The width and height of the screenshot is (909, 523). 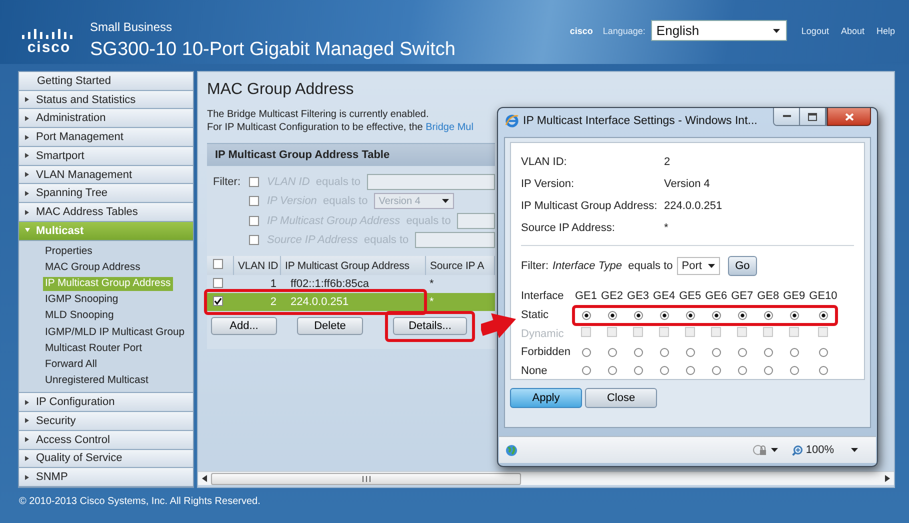 I want to click on nav-subitem: IGMP/MLD IP Multicast Group, so click(x=115, y=333).